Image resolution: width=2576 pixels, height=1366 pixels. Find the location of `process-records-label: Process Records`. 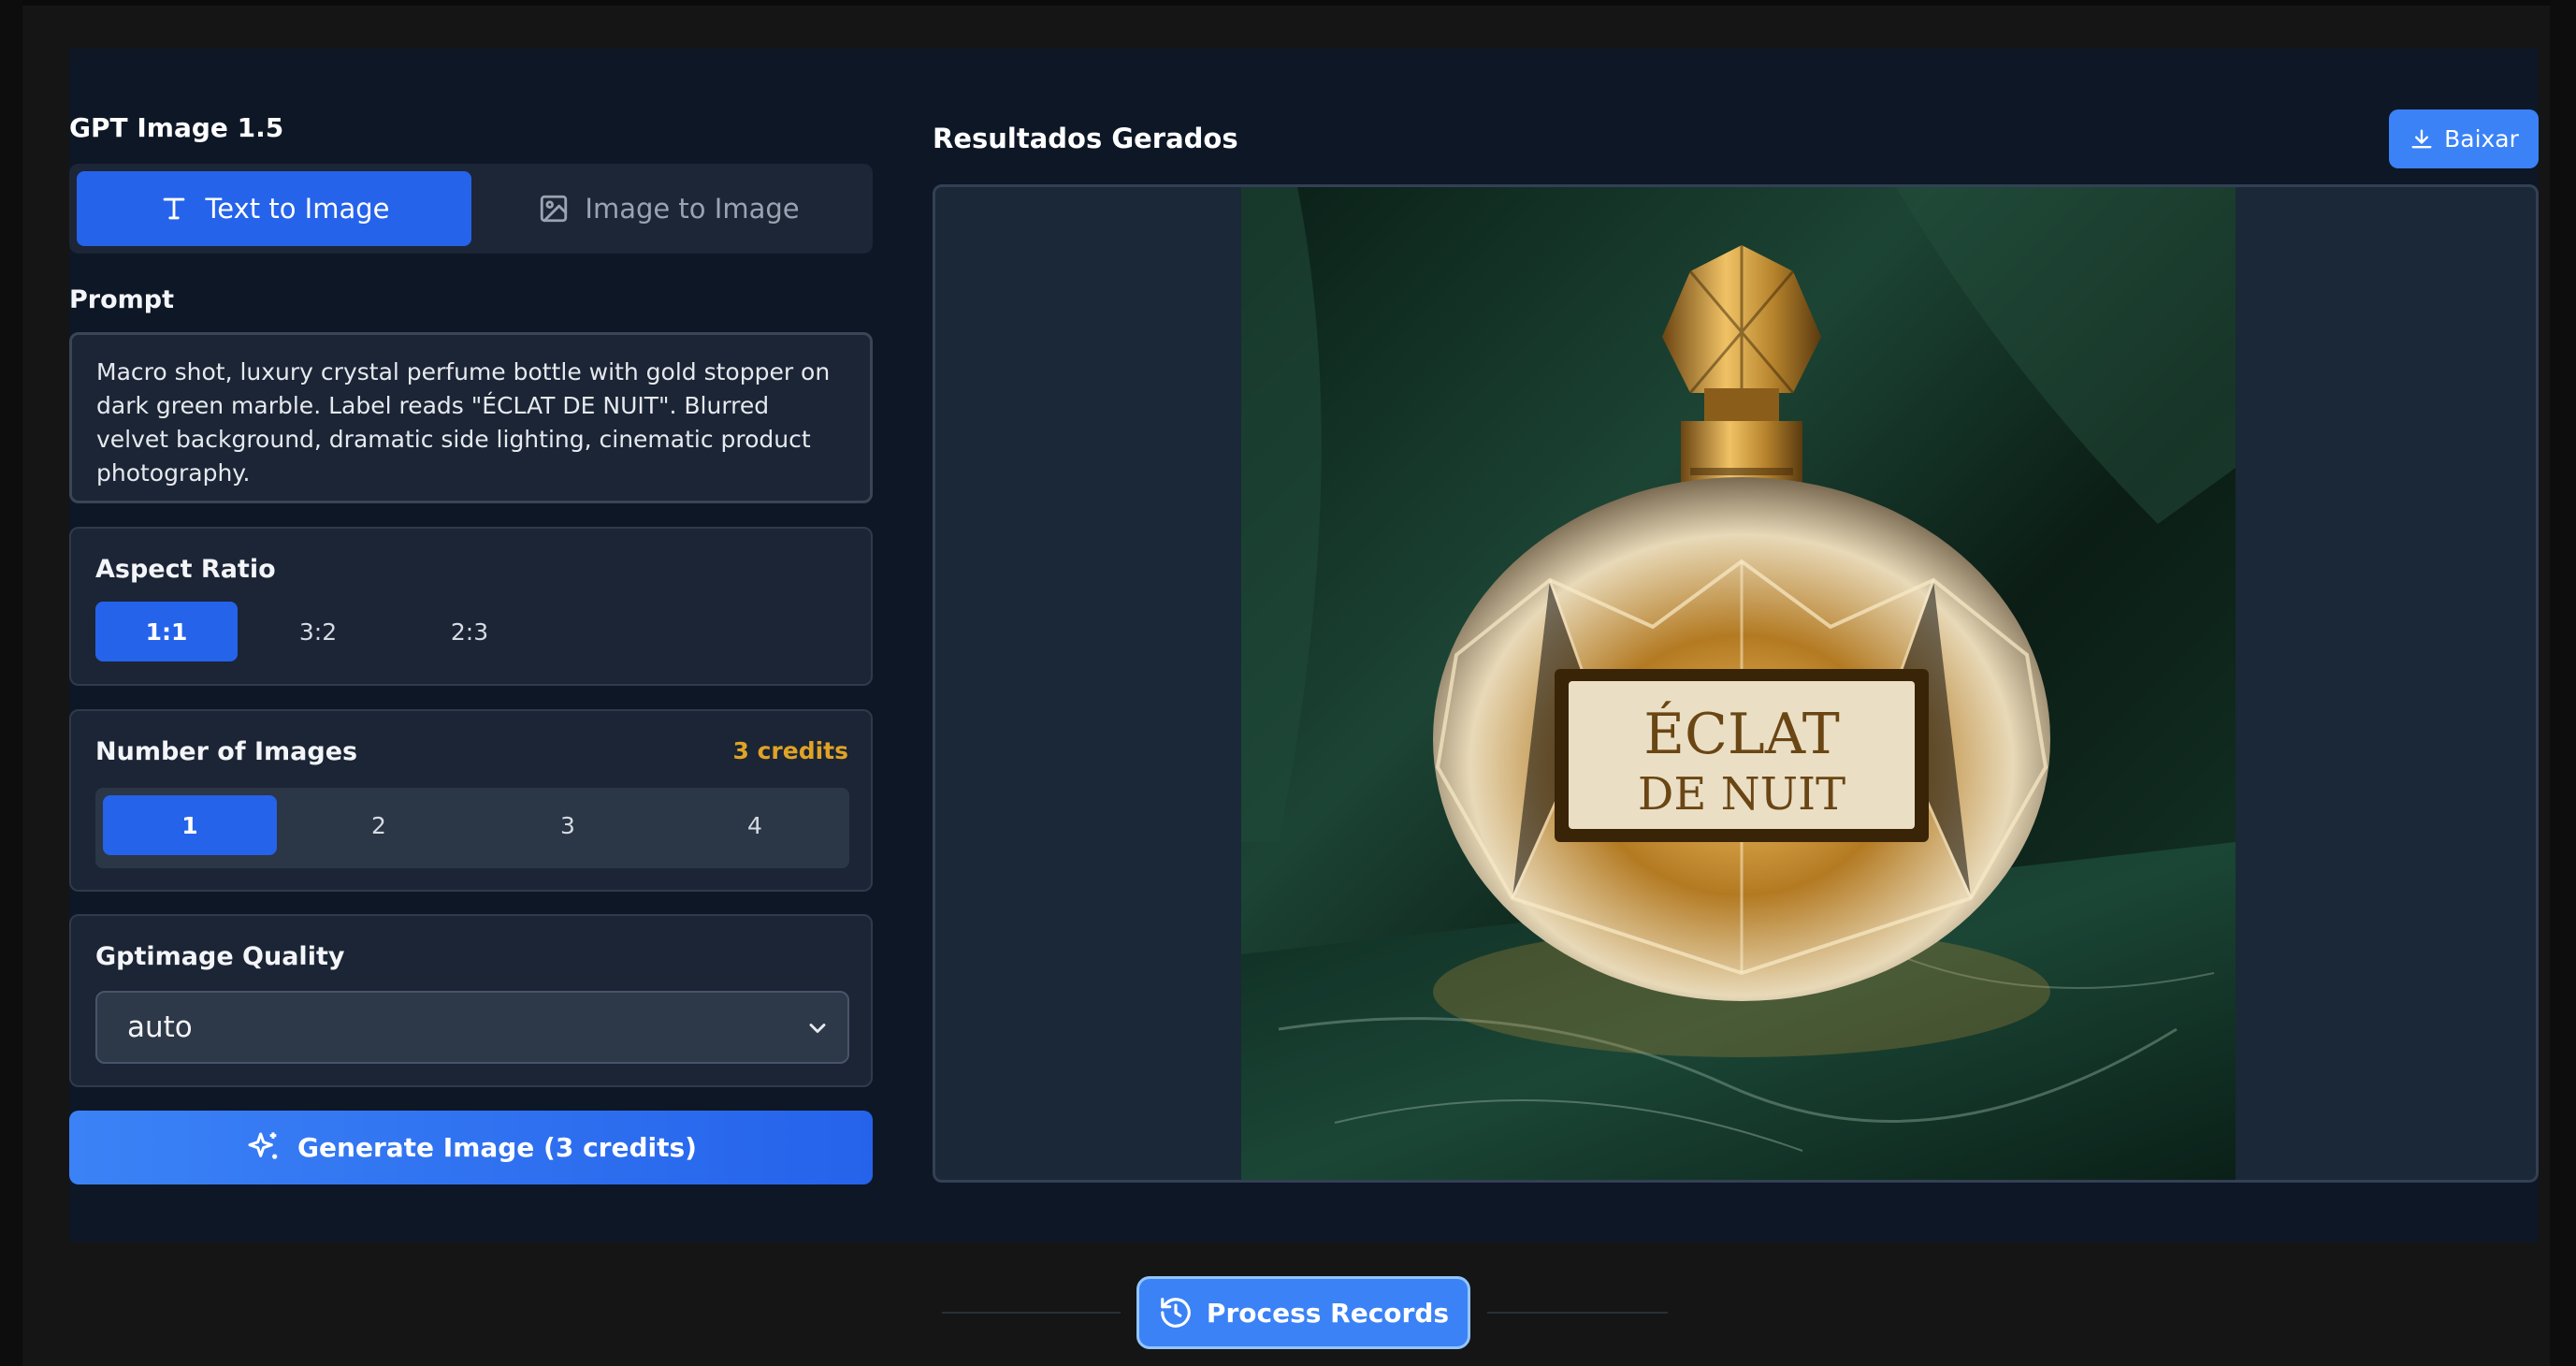

process-records-label: Process Records is located at coordinates (1328, 1313).